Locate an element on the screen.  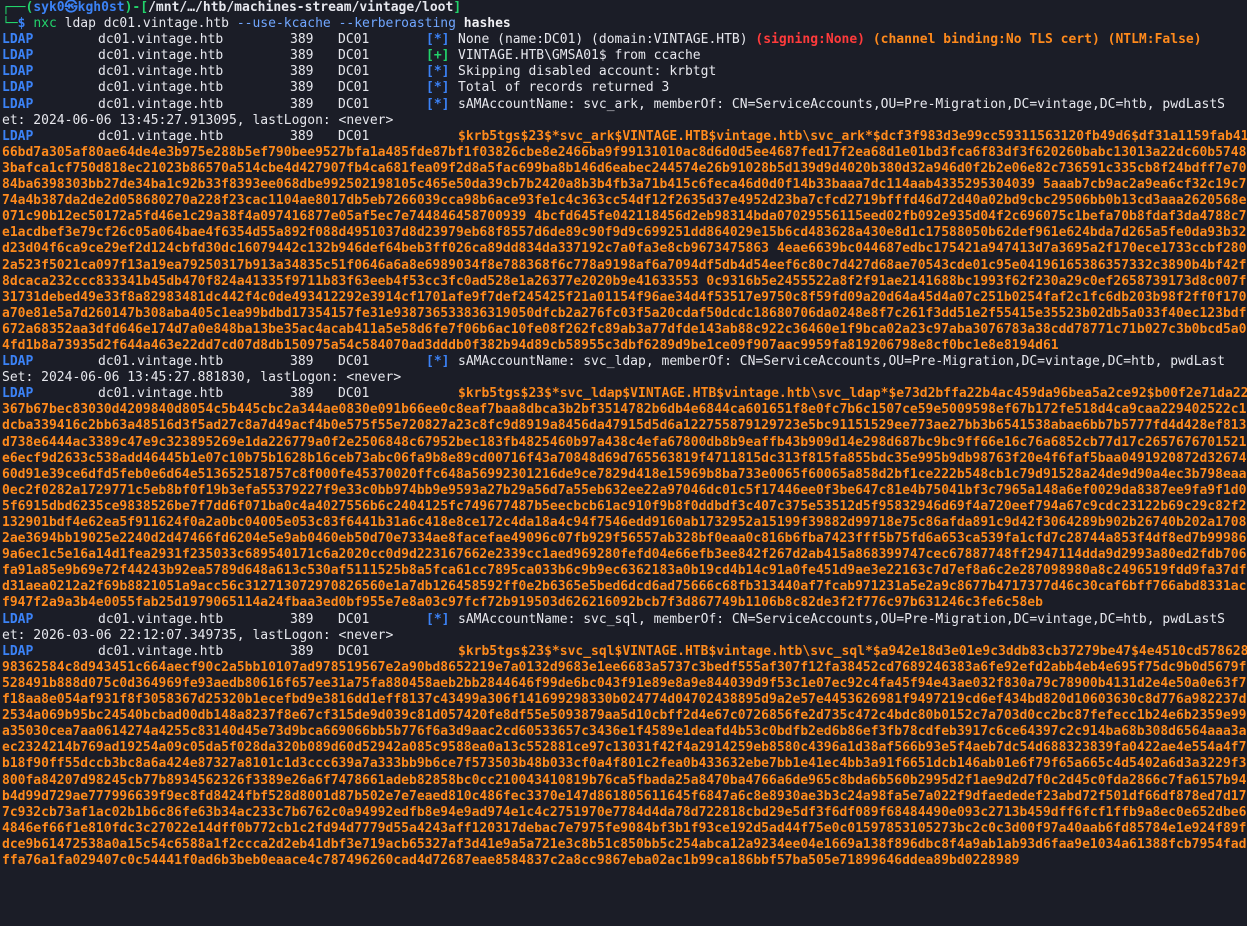
command-name: nxc is located at coordinates (45, 24).